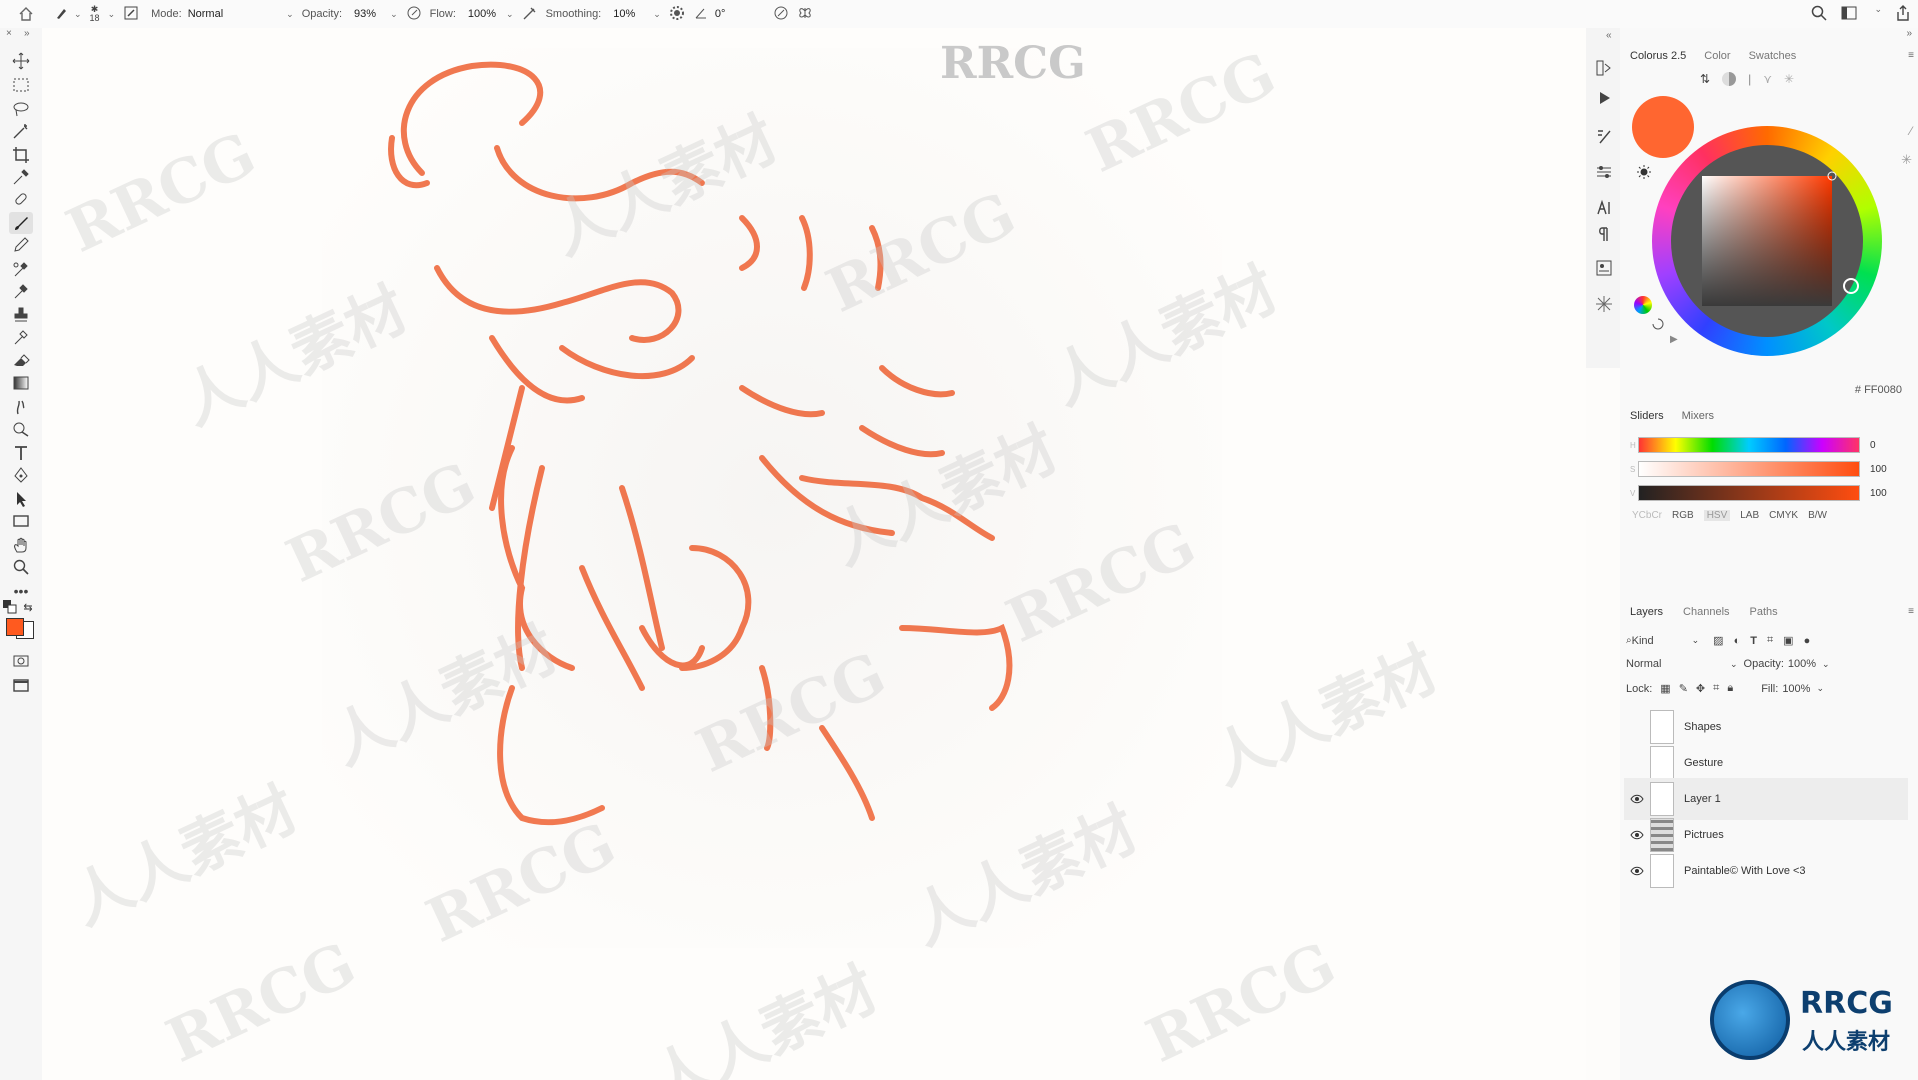  What do you see at coordinates (1647, 416) in the screenshot?
I see `tab-sliders: Sliders` at bounding box center [1647, 416].